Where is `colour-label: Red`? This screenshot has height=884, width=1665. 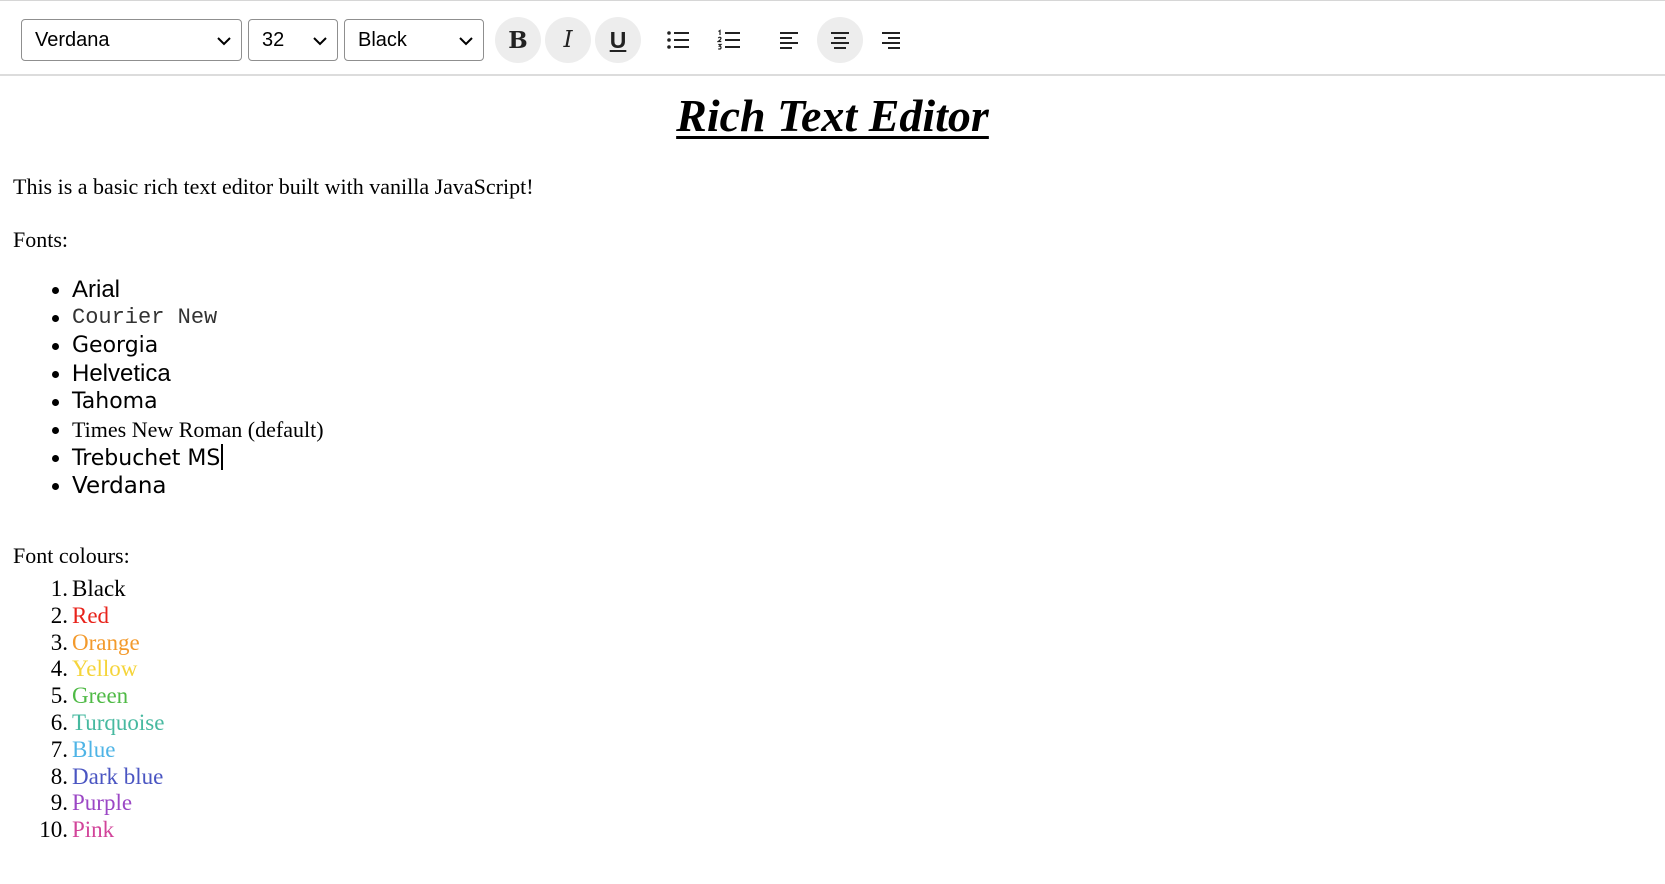
colour-label: Red is located at coordinates (91, 615).